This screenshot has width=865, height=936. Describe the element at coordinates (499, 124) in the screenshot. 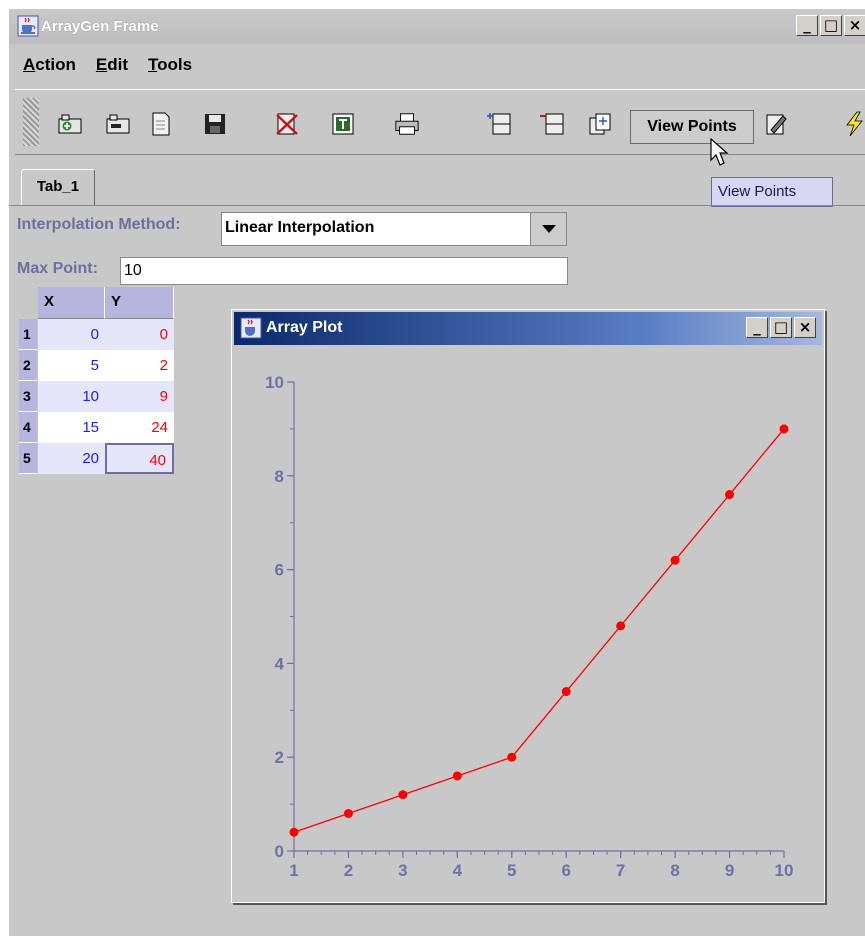

I see `insert-row-icon` at that location.